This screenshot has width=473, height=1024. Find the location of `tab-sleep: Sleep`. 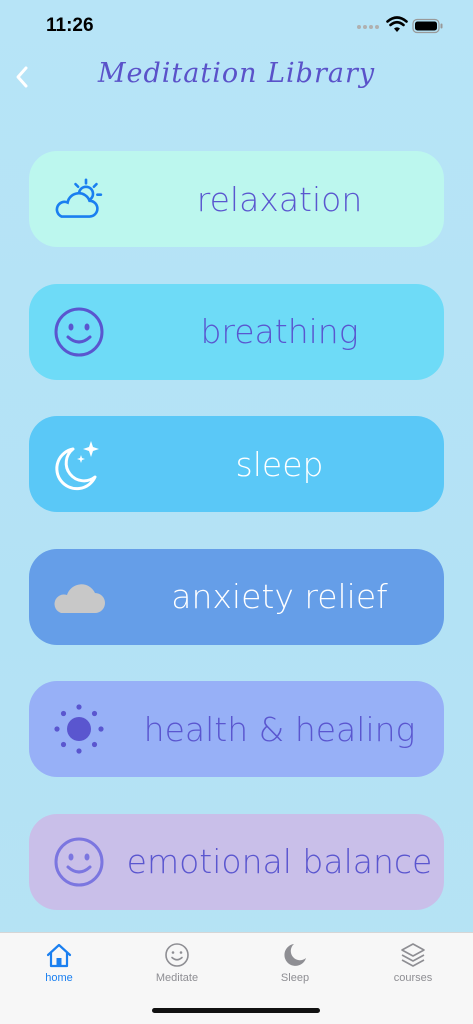

tab-sleep: Sleep is located at coordinates (295, 966).